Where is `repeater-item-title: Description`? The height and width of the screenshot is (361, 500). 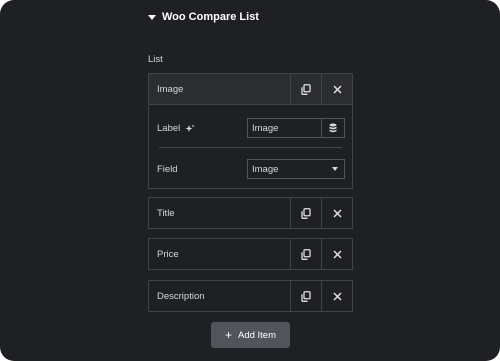
repeater-item-title: Description is located at coordinates (219, 296).